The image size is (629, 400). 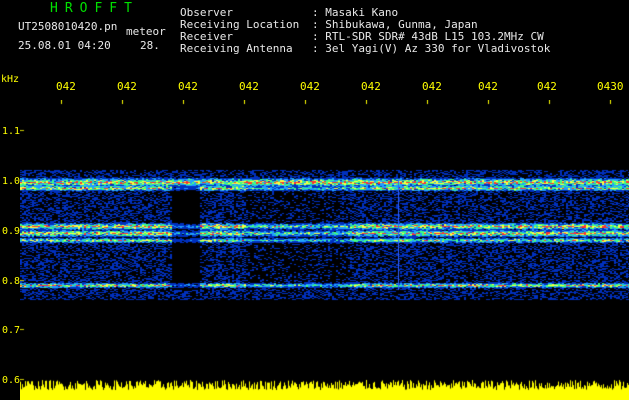 I want to click on freq-label: 0.6, so click(x=11, y=380).